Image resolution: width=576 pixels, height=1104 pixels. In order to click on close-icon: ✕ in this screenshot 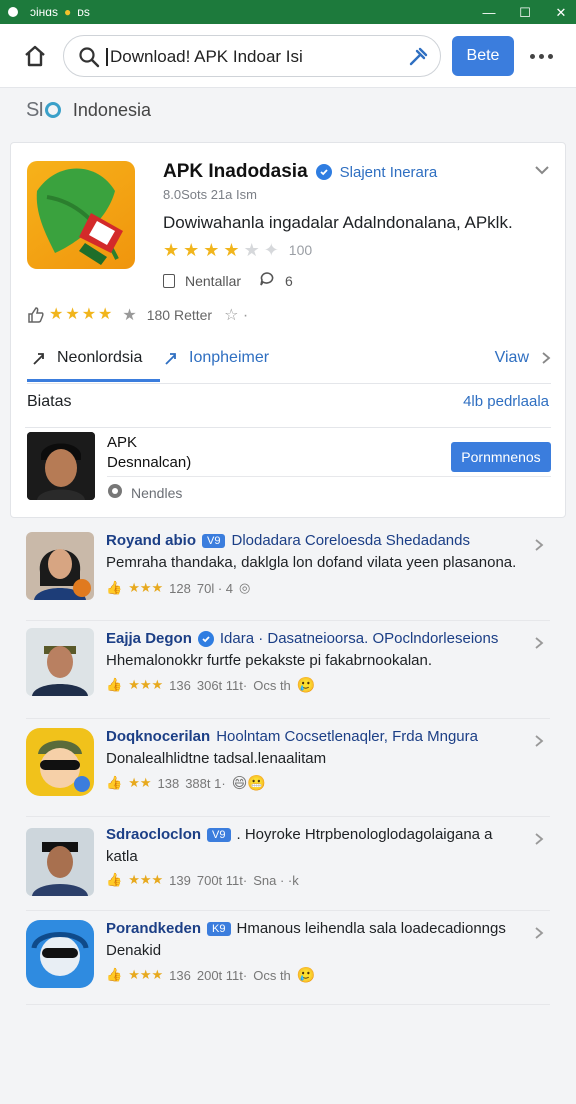, I will do `click(561, 12)`.